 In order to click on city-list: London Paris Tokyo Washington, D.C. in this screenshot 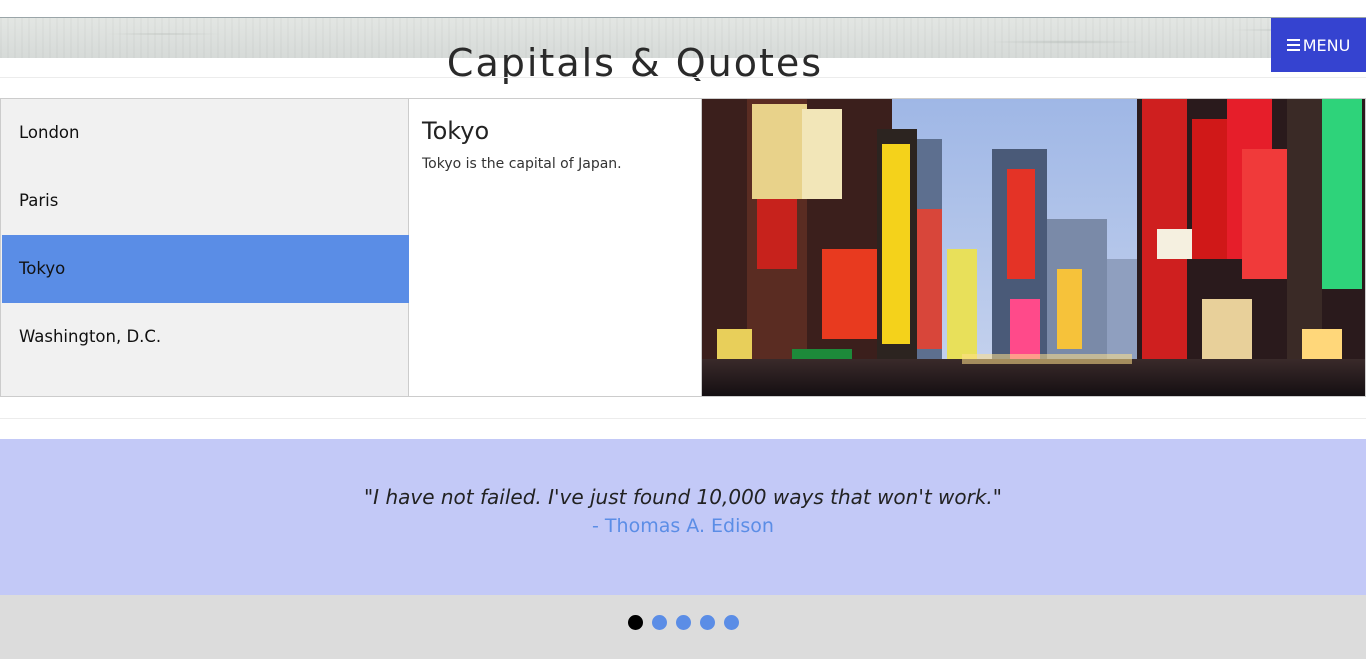, I will do `click(205, 247)`.